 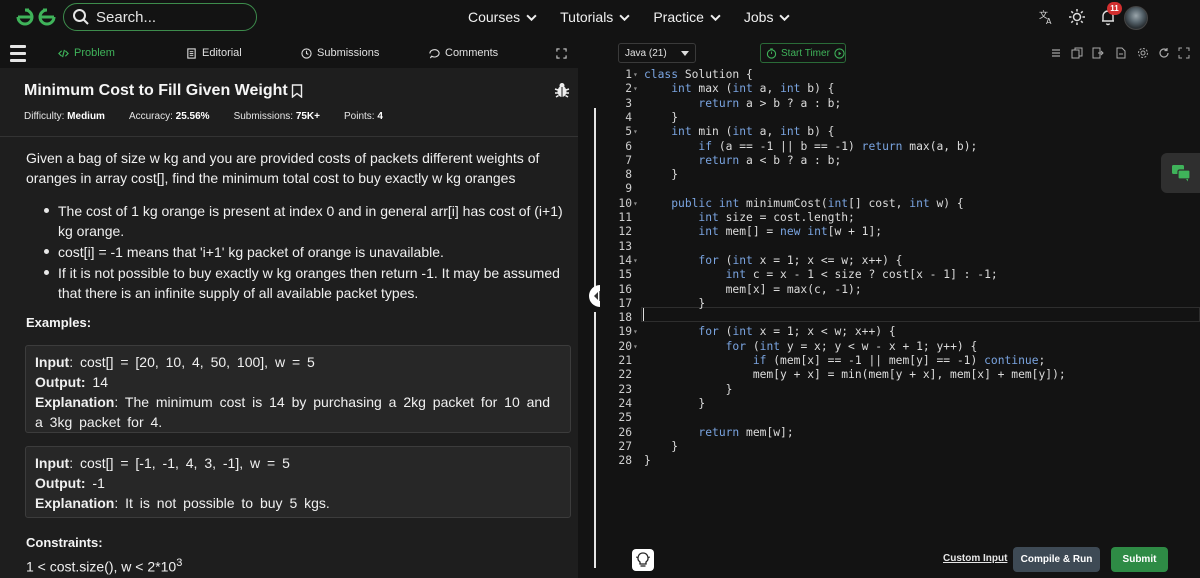 I want to click on code-line: int mem[] = new int[w + 1];, so click(x=790, y=232).